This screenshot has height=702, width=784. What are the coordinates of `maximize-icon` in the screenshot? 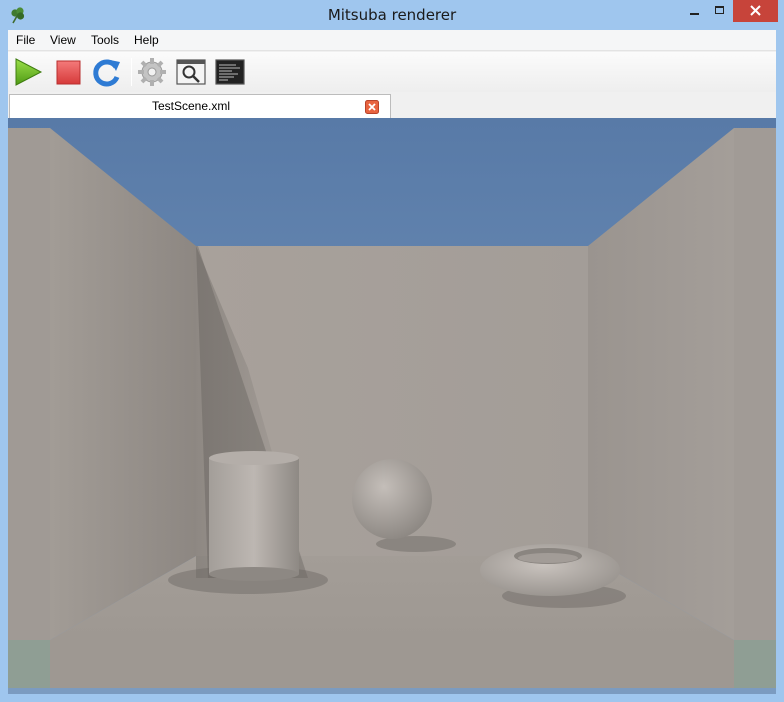 It's located at (719, 10).